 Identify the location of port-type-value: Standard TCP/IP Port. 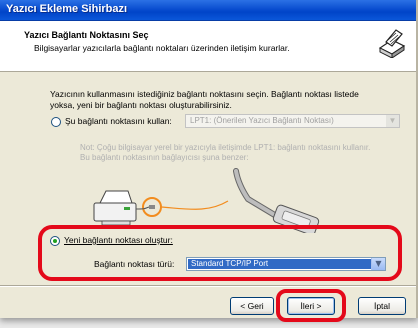
(279, 264).